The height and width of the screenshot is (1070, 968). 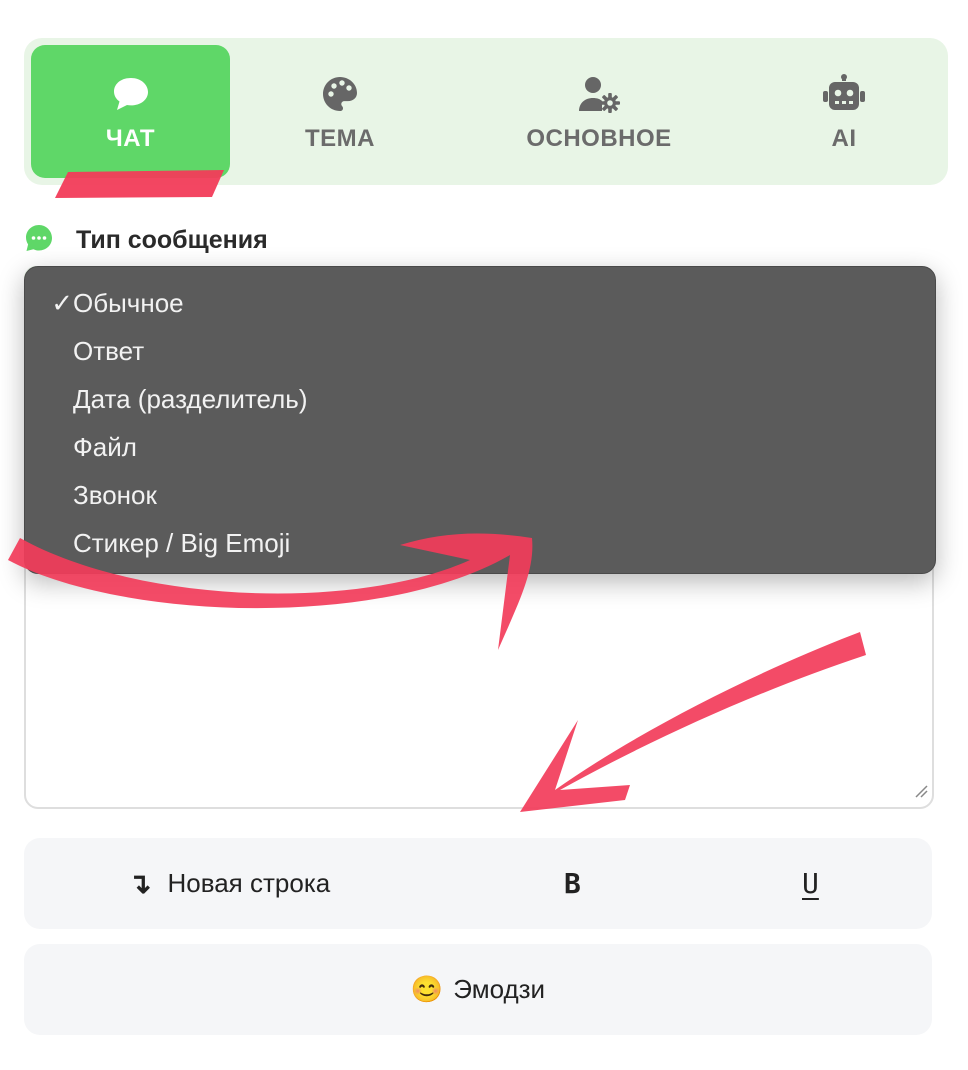 I want to click on option-label: Файл, so click(x=105, y=446).